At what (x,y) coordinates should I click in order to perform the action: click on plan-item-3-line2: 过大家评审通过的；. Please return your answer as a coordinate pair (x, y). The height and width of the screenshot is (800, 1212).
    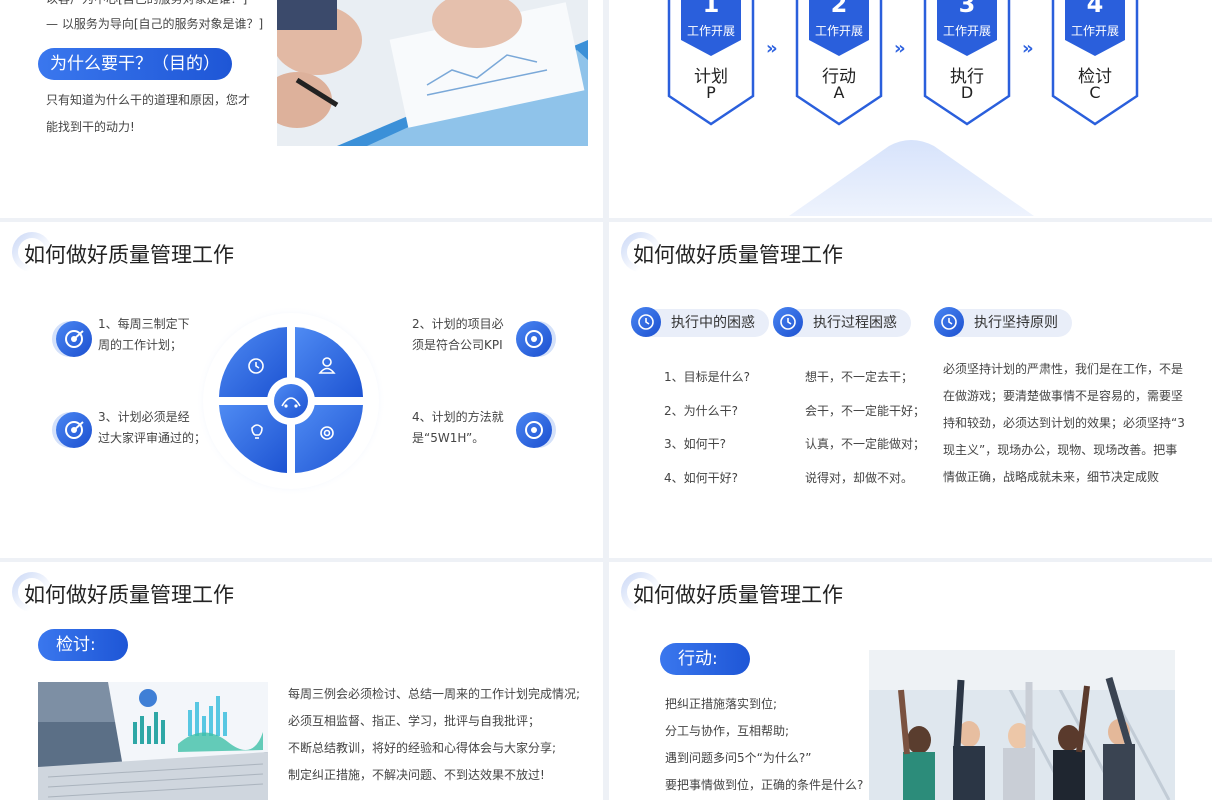
    Looking at the image, I should click on (152, 438).